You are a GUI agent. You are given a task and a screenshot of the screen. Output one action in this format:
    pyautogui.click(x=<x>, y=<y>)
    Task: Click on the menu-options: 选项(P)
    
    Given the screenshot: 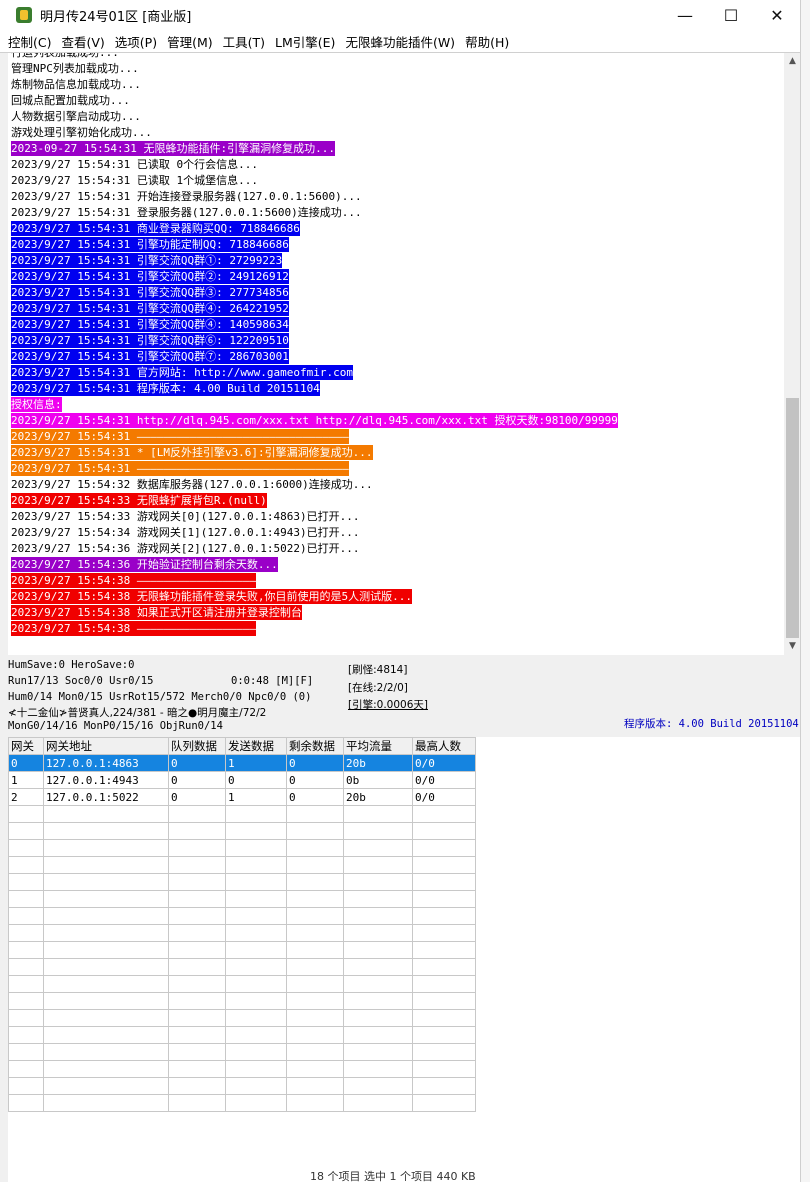 What is the action you would take?
    pyautogui.click(x=136, y=41)
    